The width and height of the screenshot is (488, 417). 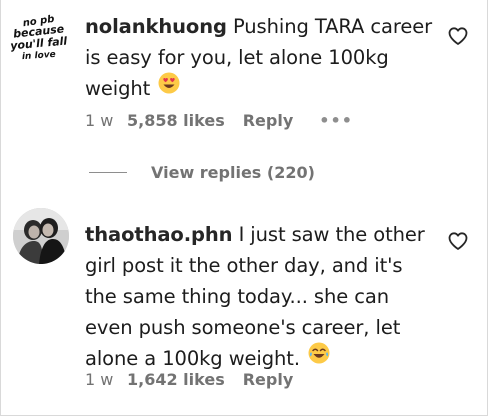 I want to click on avatar-text-logo: no pb because you'll fall in love, so click(x=39, y=38).